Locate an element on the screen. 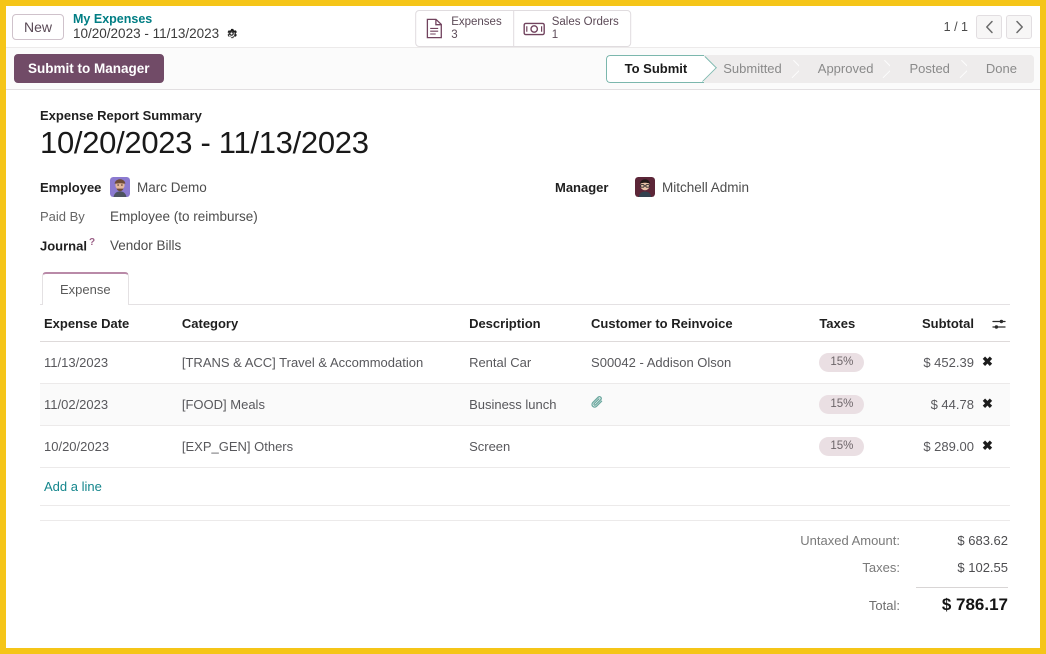 The height and width of the screenshot is (654, 1046). column-header-taxes: Taxes is located at coordinates (866, 323).